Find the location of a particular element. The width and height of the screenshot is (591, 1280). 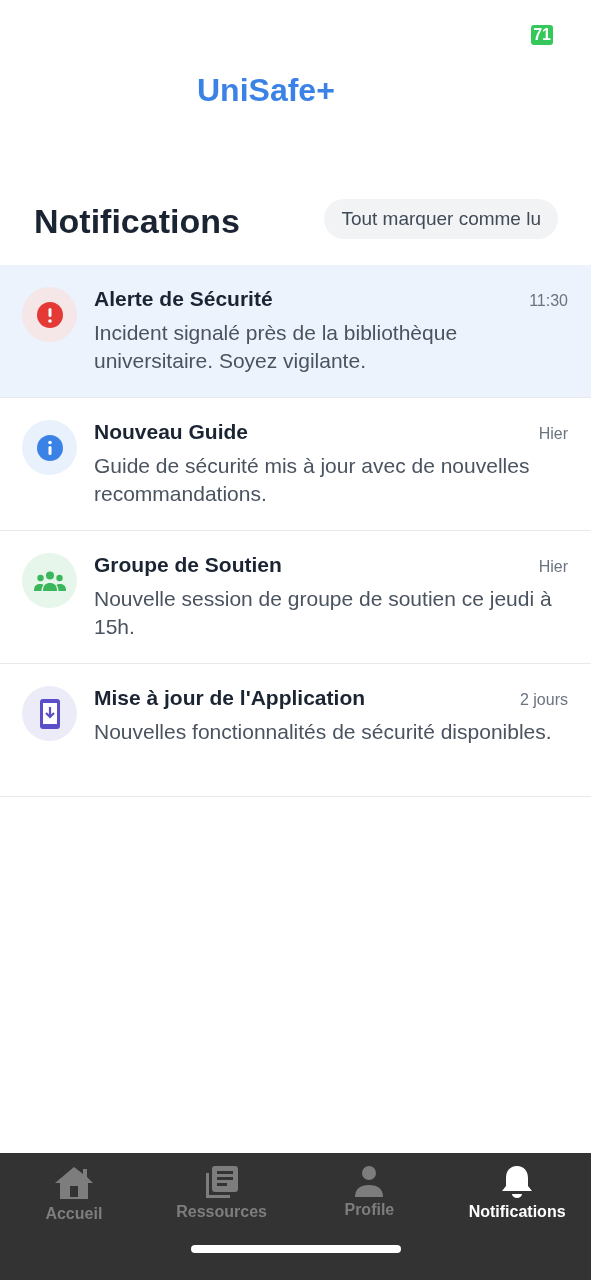

notification-message: Nouvelles fonctionnalités de sécurité disponibles. is located at coordinates (323, 732).